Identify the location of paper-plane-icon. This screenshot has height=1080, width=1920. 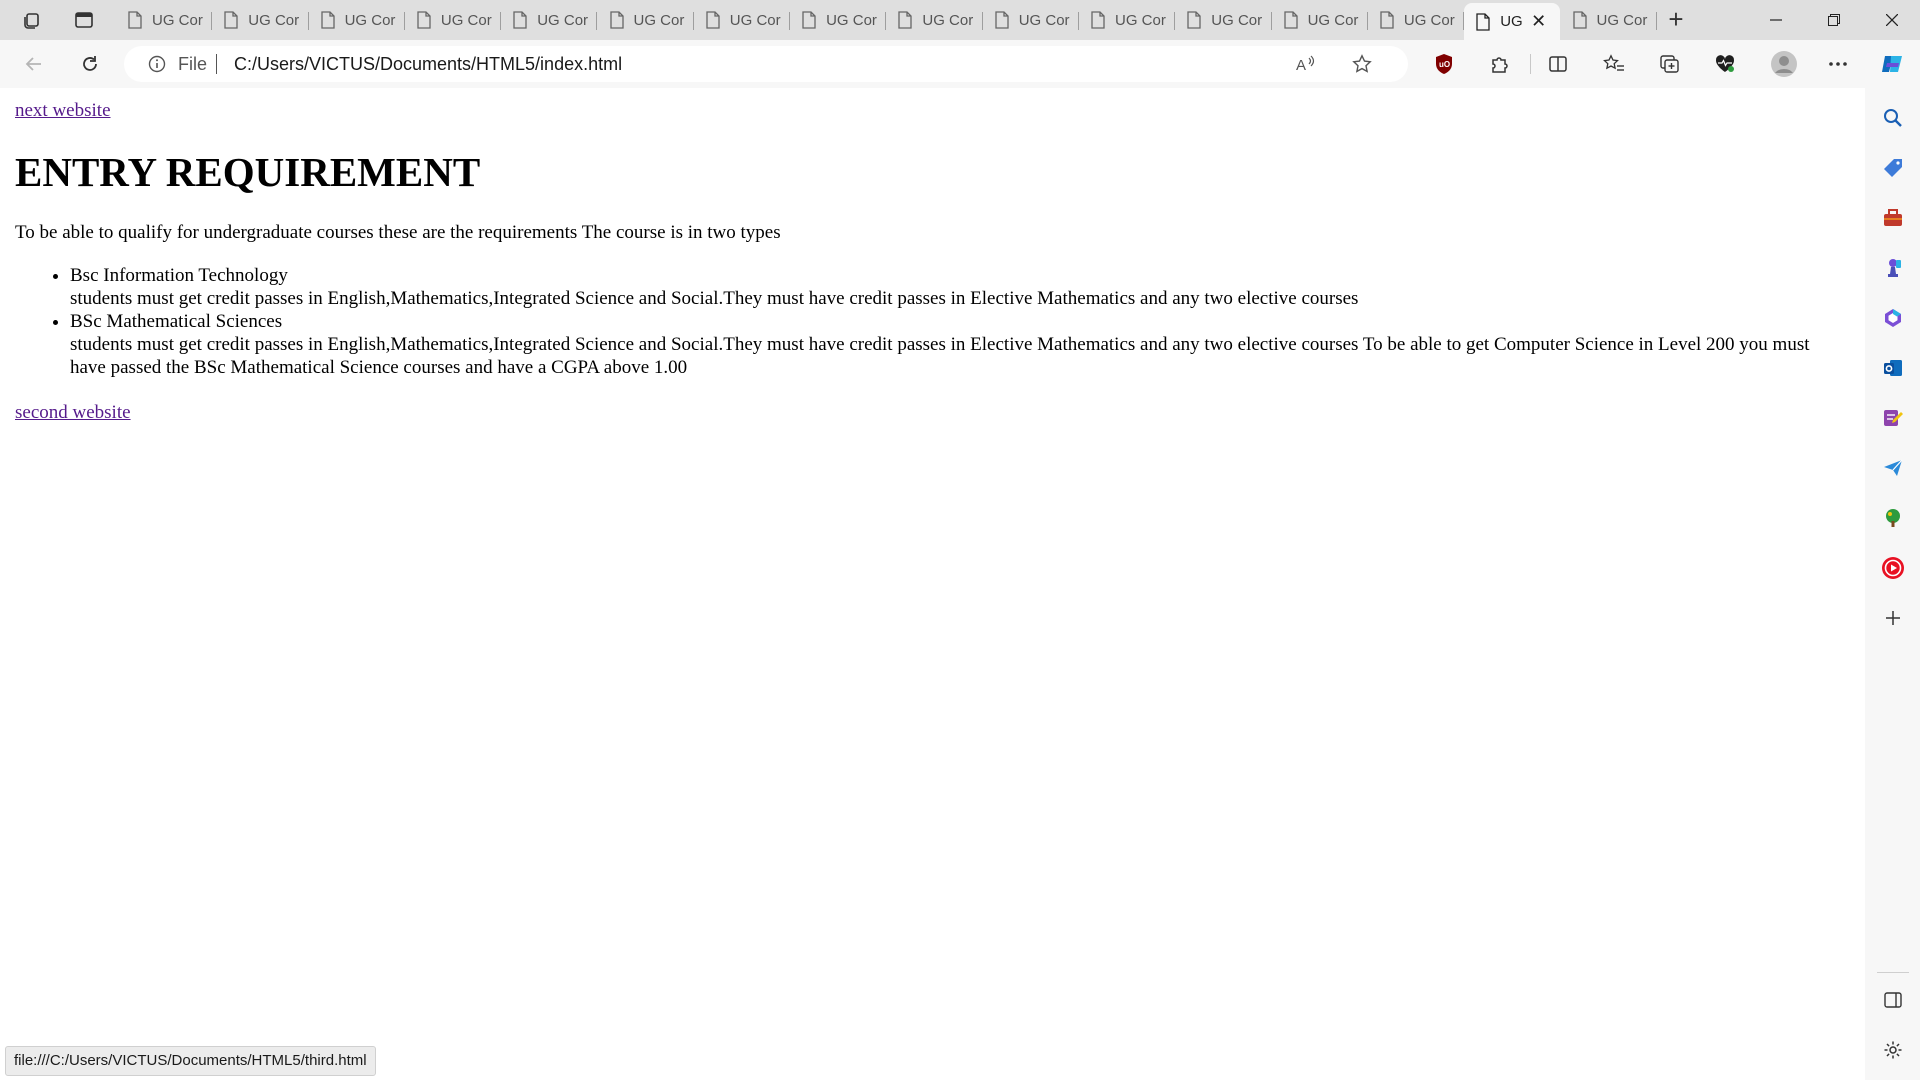
(1893, 467).